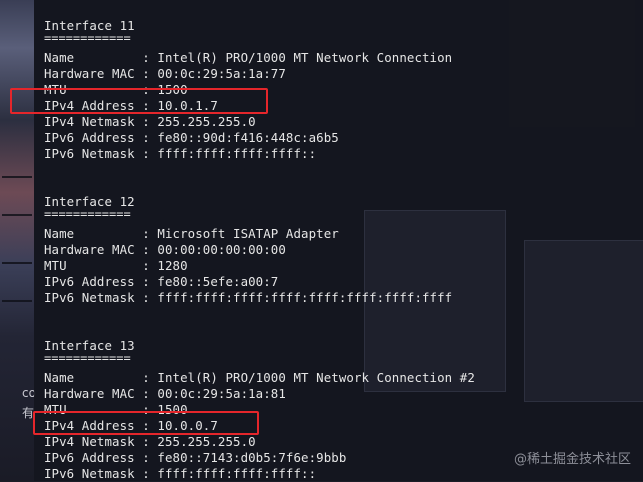  Describe the element at coordinates (583, 321) in the screenshot. I see `background-window-ghost` at that location.